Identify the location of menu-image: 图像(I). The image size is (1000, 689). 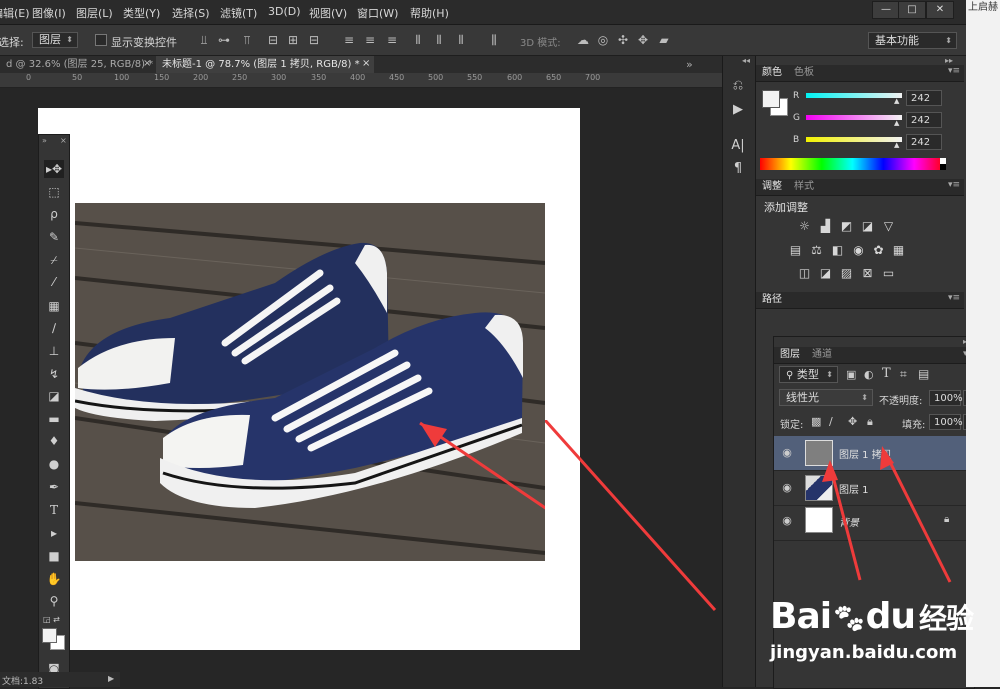
(49, 13).